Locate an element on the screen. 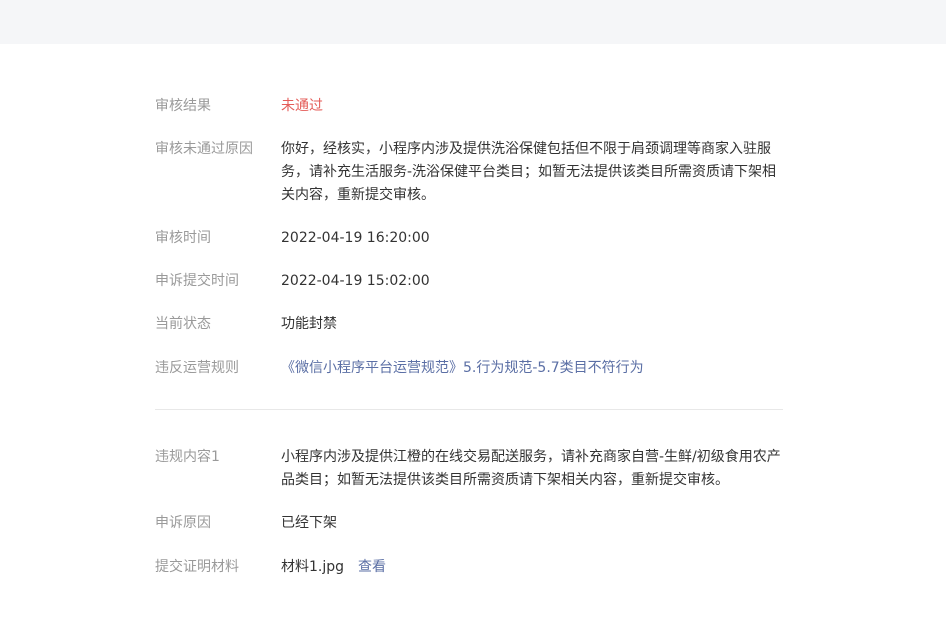 The image size is (946, 627). audit-time-label: 审核时间 is located at coordinates (183, 238).